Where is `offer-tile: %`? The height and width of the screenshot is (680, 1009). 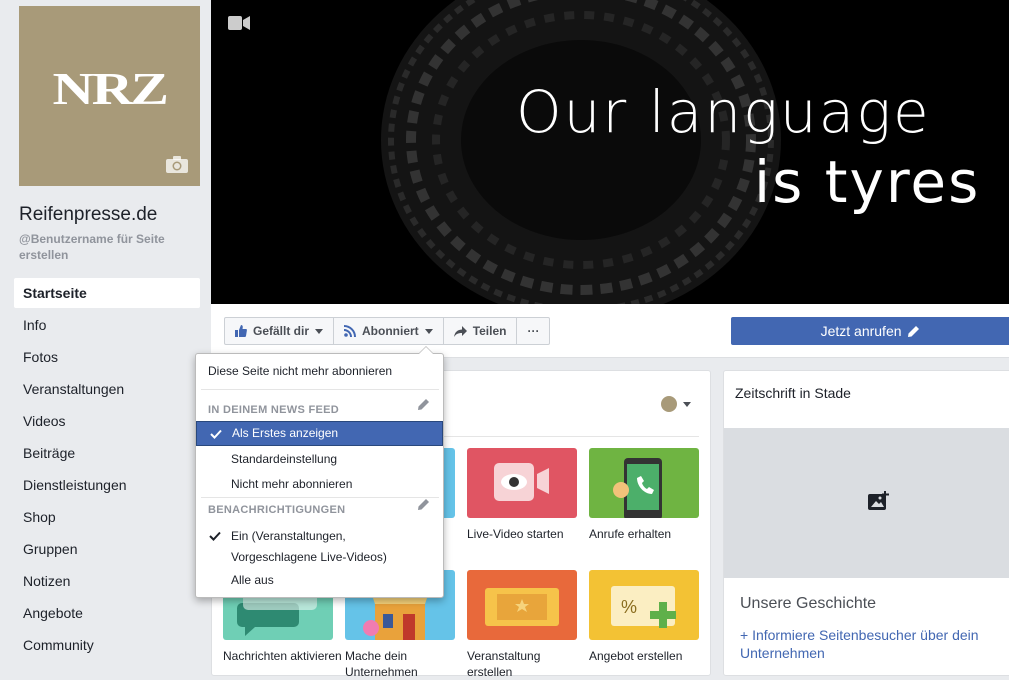
offer-tile: % is located at coordinates (644, 605).